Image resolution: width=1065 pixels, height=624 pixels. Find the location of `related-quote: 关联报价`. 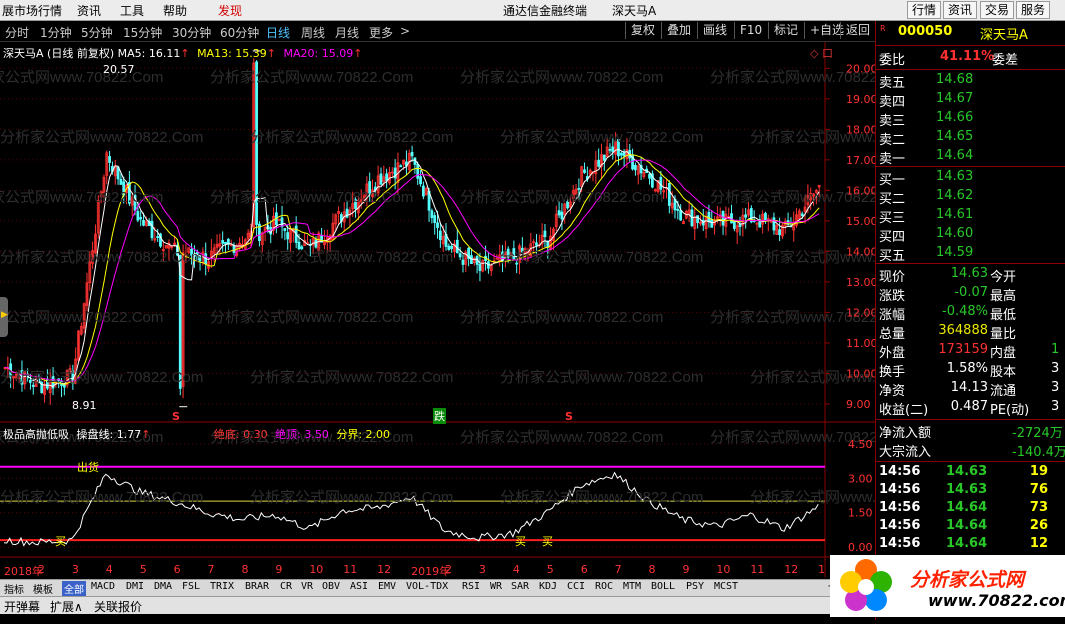

related-quote: 关联报价 is located at coordinates (118, 606).